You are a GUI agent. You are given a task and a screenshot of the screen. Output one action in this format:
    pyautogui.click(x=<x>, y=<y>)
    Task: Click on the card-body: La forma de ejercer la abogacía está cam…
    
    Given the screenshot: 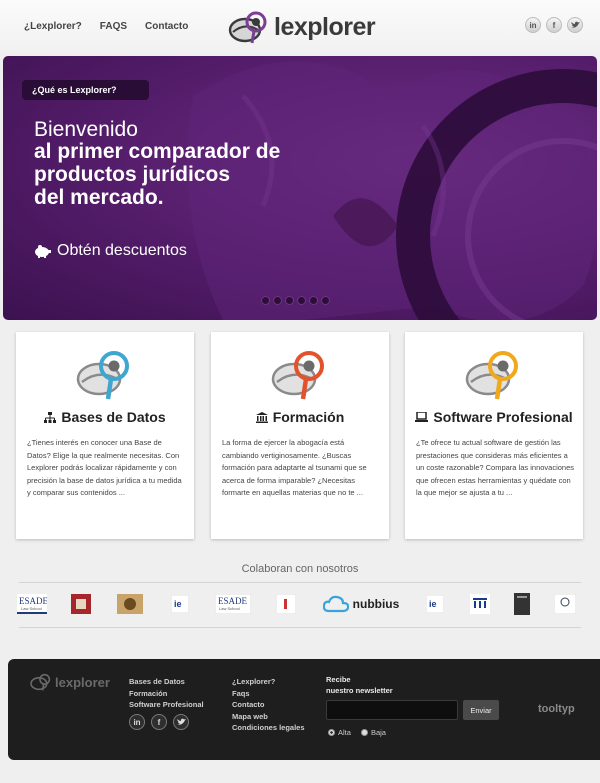 What is the action you would take?
    pyautogui.click(x=294, y=467)
    